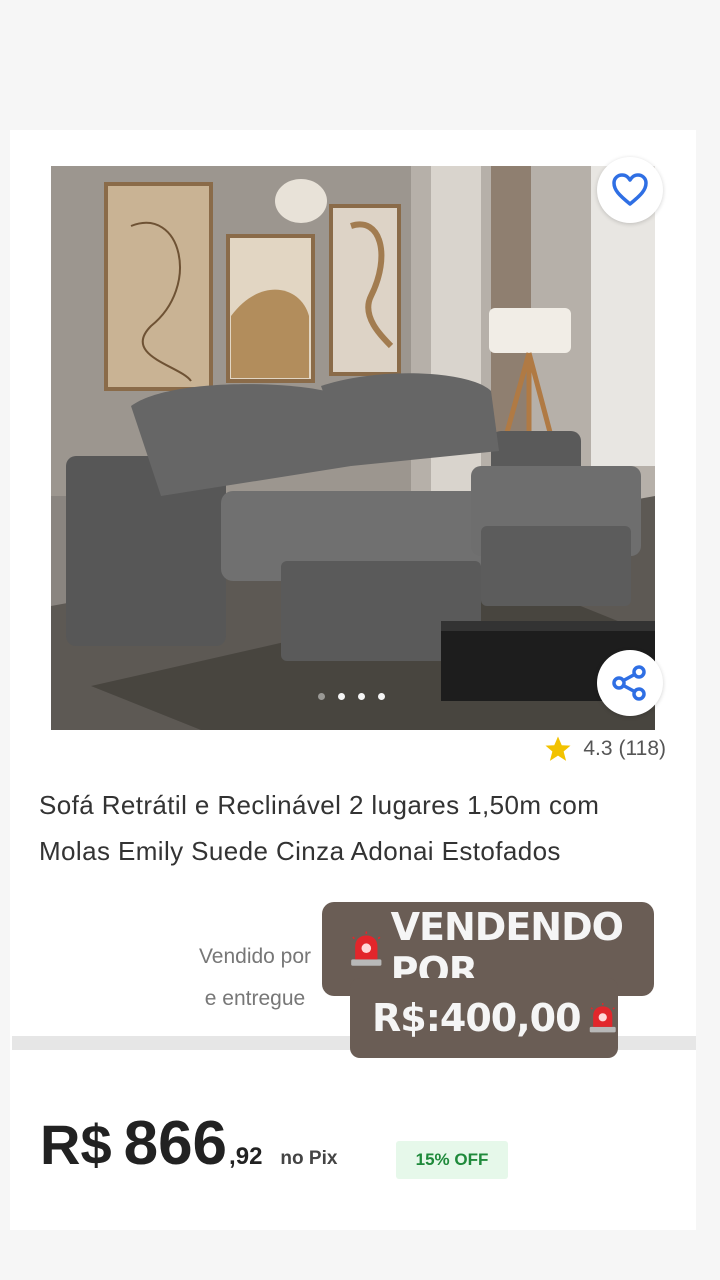 Image resolution: width=720 pixels, height=1280 pixels. I want to click on heart-icon, so click(630, 189).